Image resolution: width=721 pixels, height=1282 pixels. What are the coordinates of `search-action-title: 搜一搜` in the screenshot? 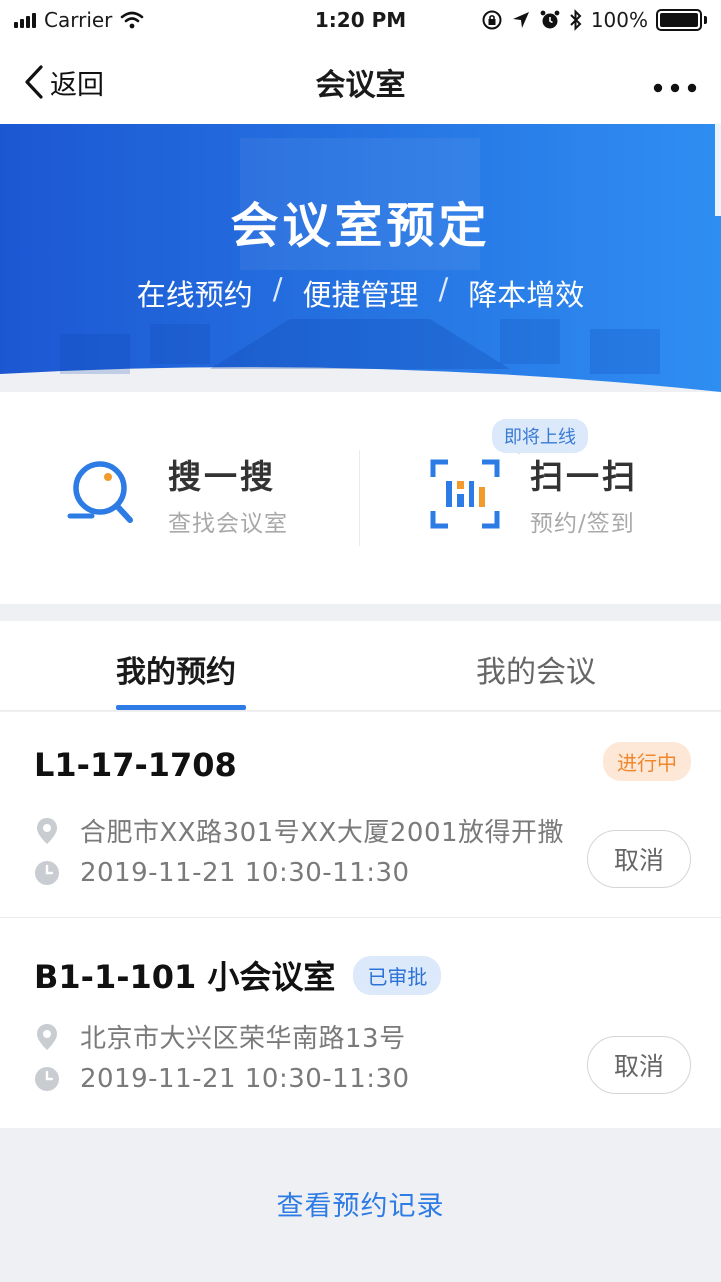 It's located at (222, 476).